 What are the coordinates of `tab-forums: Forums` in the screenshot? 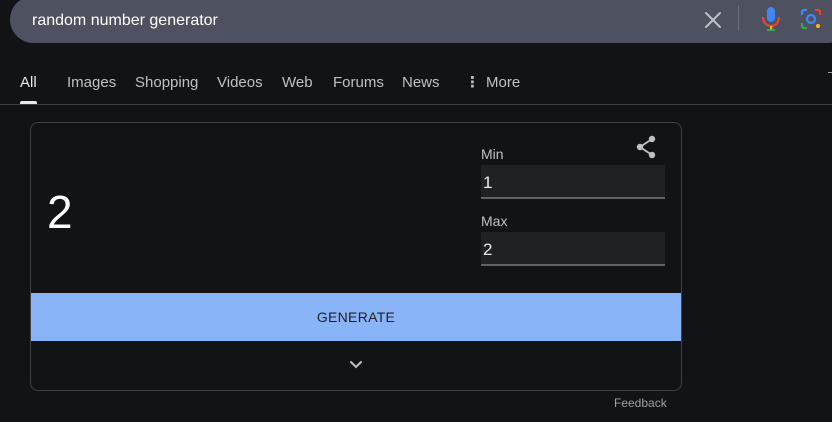 It's located at (358, 83).